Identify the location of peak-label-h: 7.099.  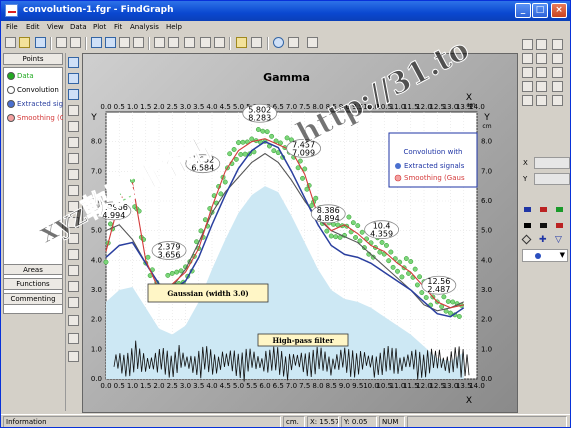
(303, 152).